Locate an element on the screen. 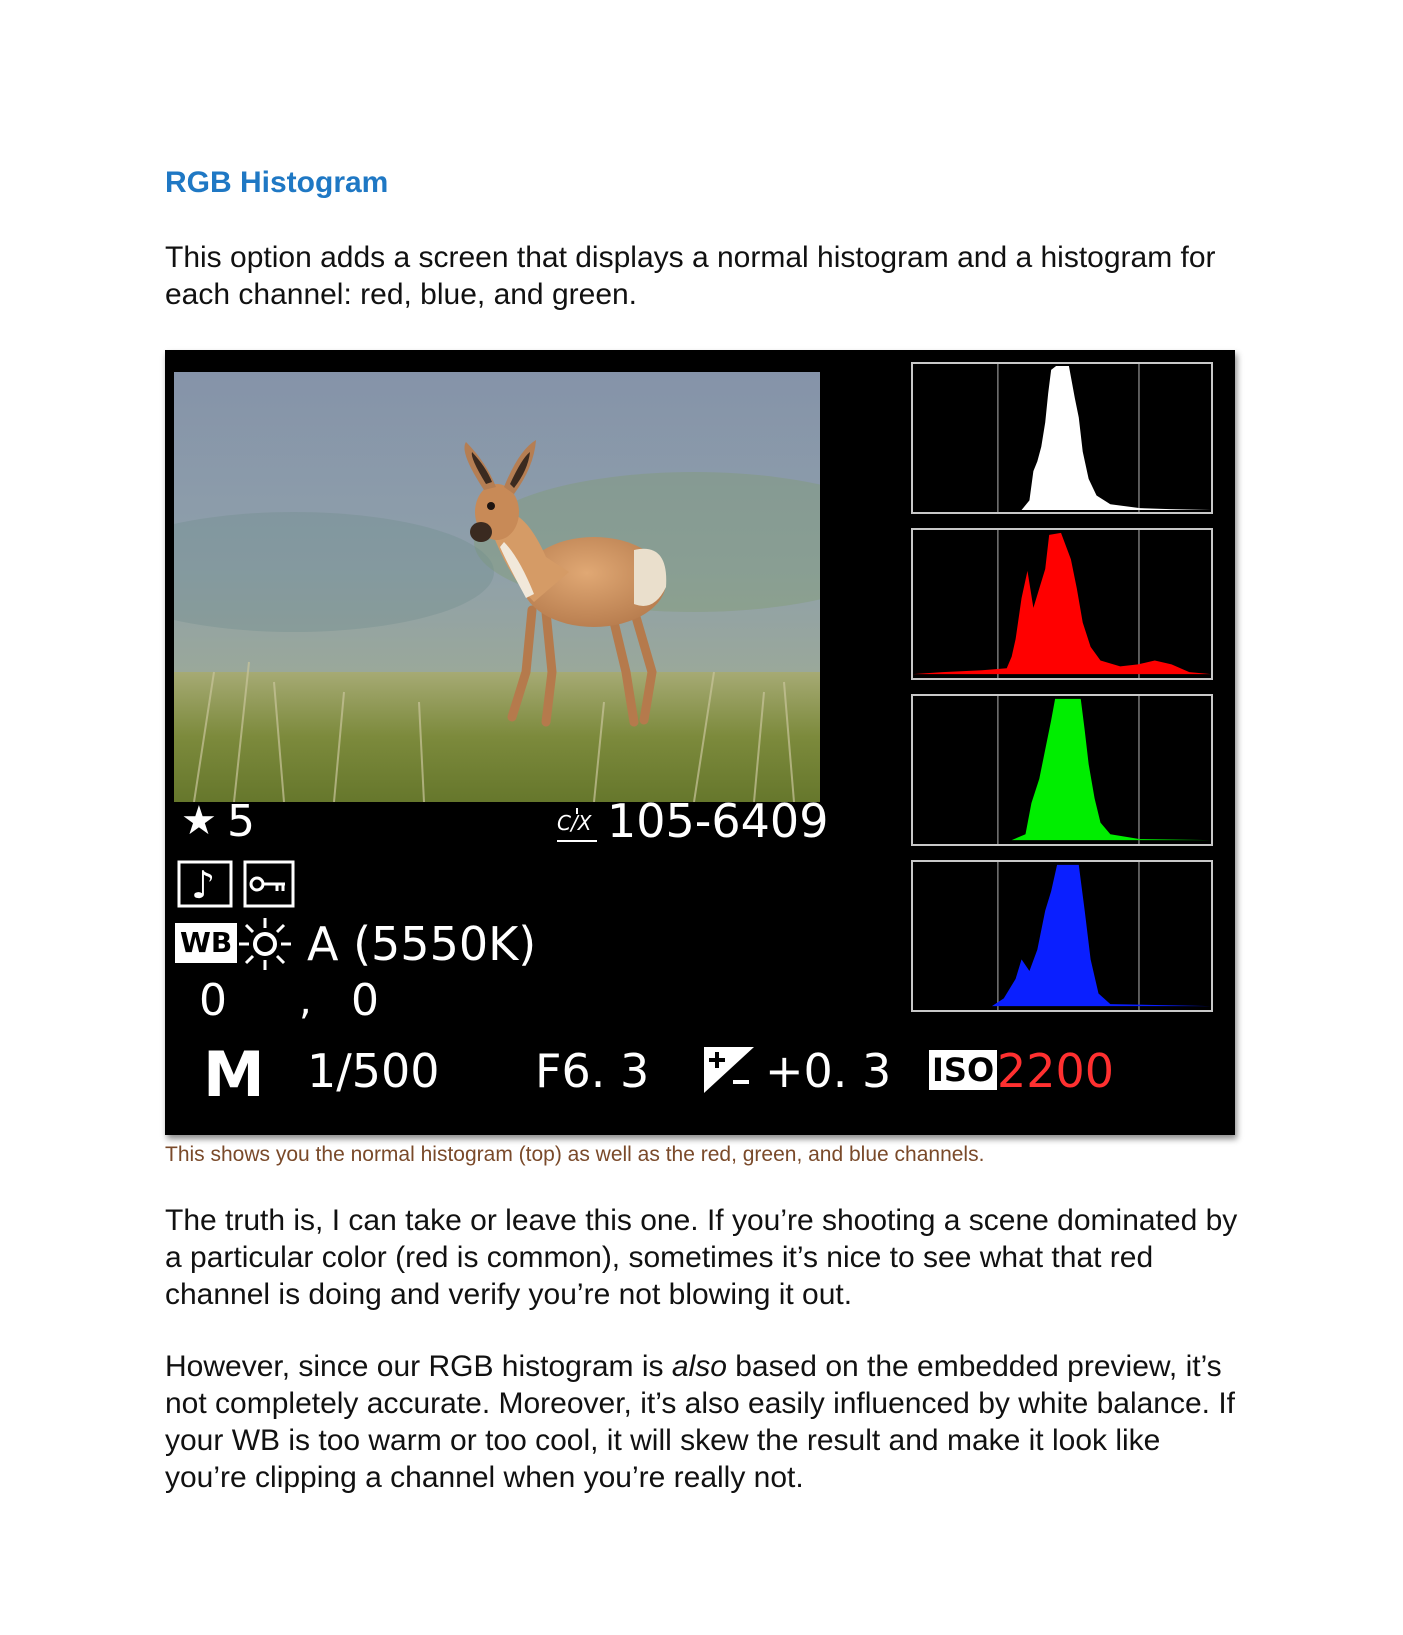 Image resolution: width=1403 pixels, height=1635 pixels. shutter-speed: 1/500 is located at coordinates (373, 1071).